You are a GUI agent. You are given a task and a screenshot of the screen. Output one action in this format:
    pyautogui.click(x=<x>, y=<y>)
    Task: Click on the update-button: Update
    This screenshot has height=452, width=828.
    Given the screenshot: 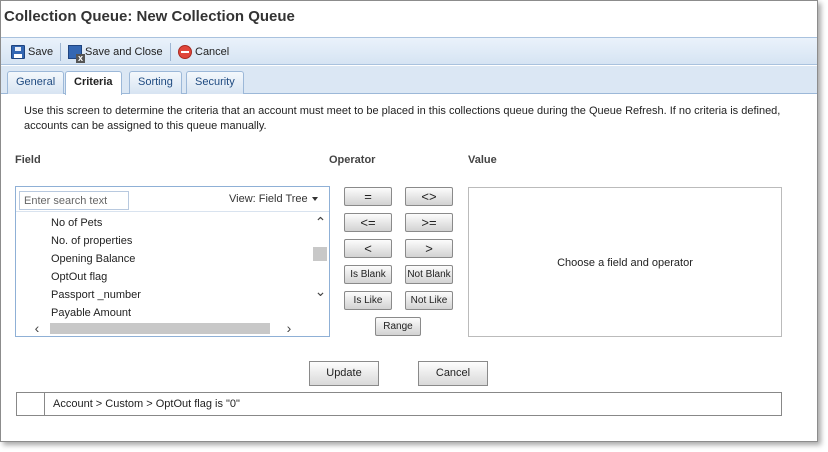 What is the action you would take?
    pyautogui.click(x=344, y=373)
    